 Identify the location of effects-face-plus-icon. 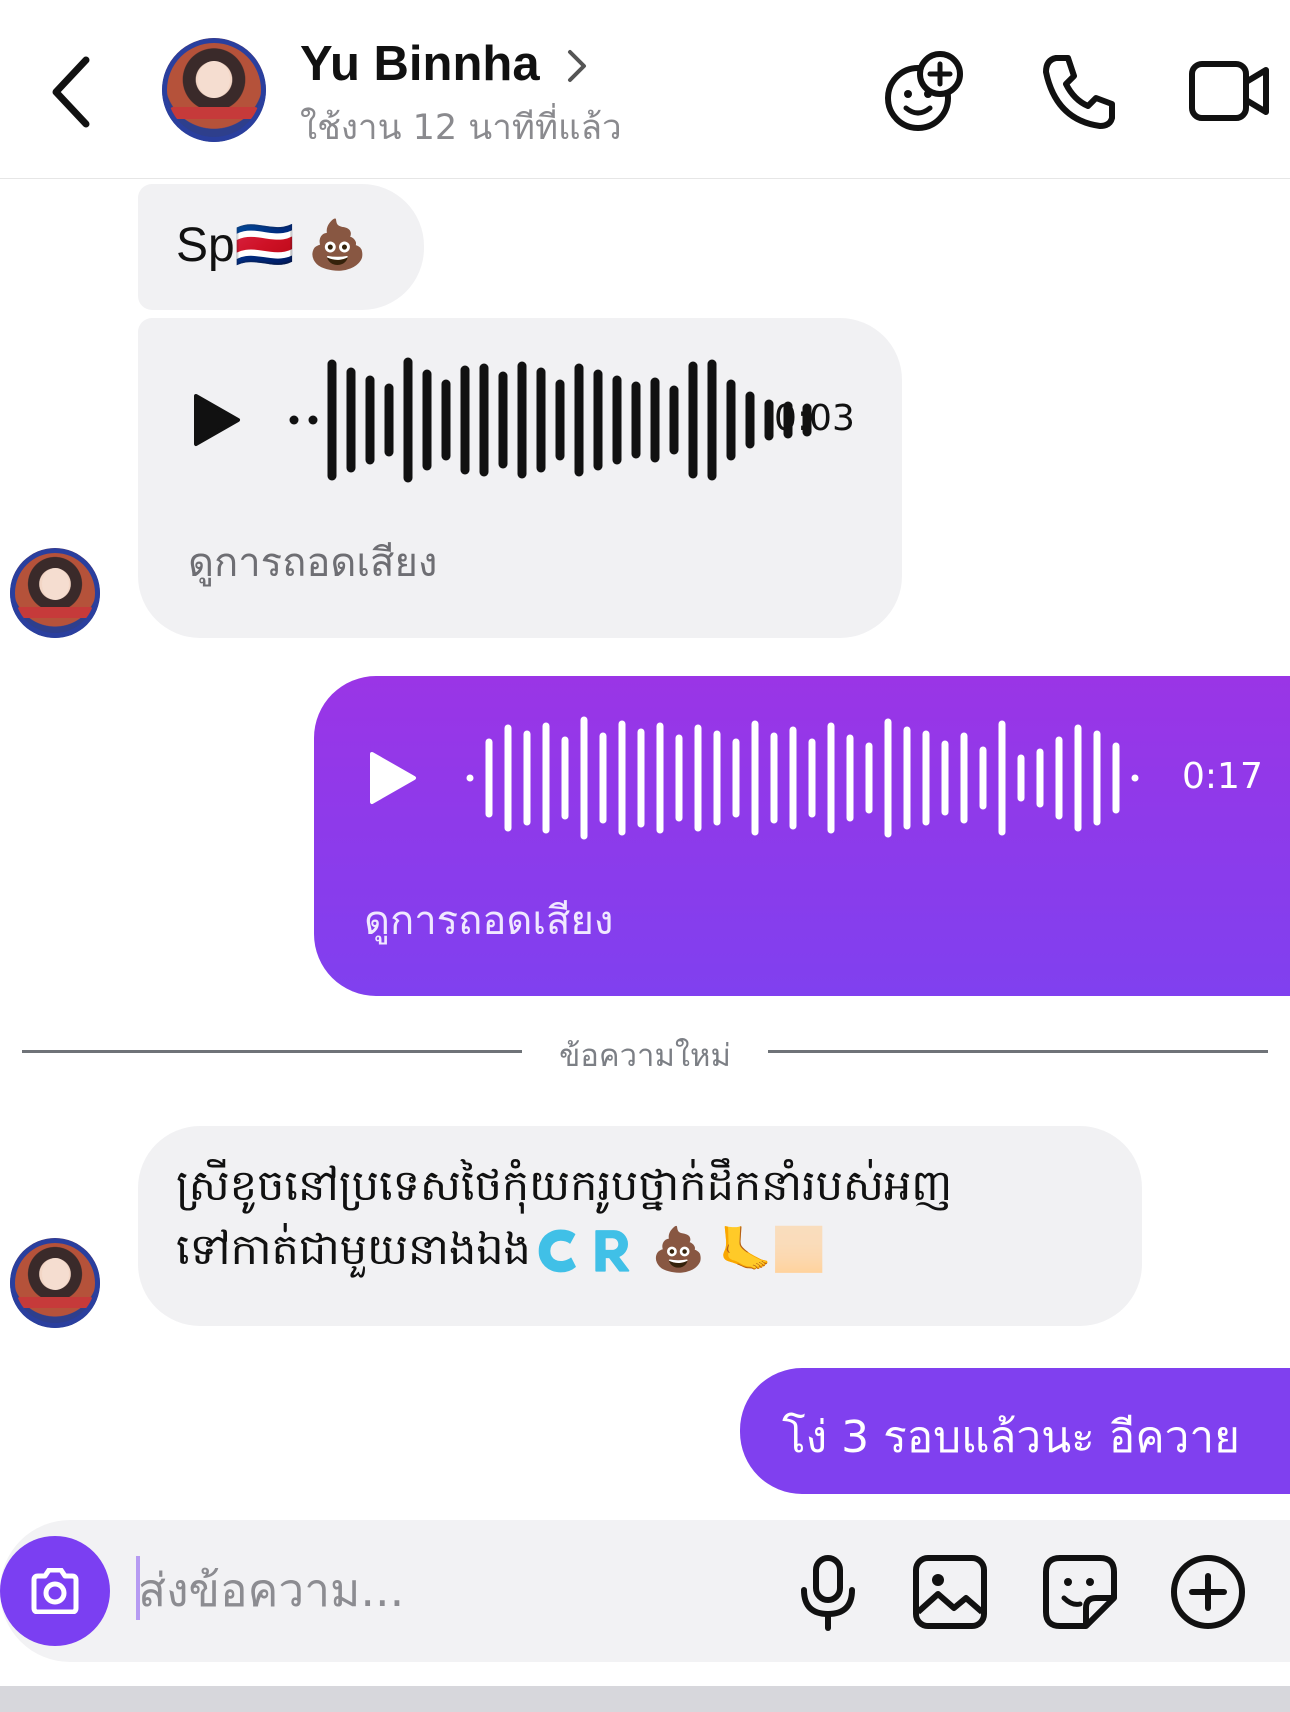
(923, 91).